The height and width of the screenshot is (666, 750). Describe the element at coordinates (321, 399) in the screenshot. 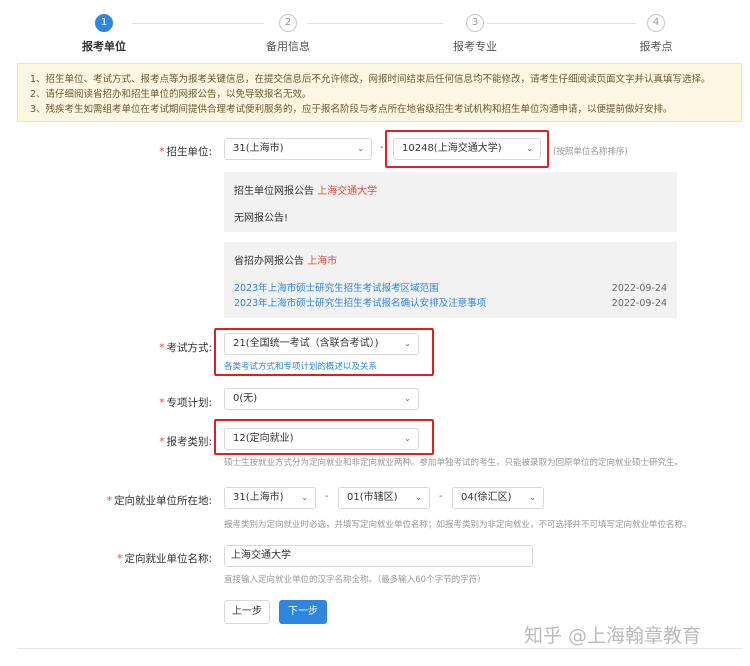

I see `special-plan-select: 0(无) ⌄` at that location.